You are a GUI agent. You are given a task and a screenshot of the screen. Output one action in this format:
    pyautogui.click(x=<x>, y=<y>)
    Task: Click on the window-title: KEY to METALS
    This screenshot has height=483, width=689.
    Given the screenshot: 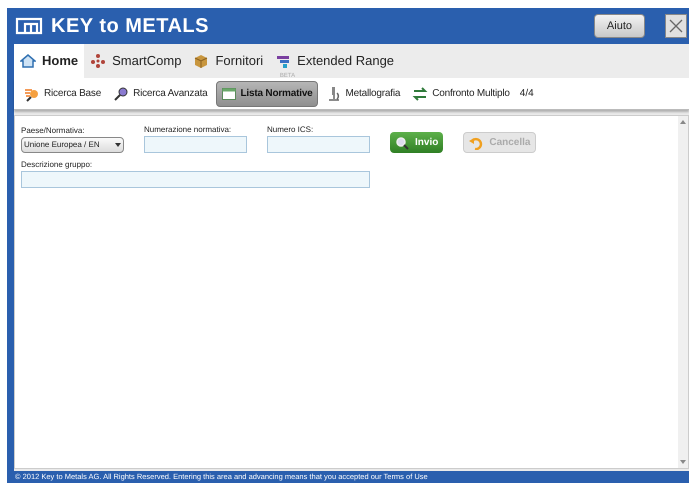 What is the action you would take?
    pyautogui.click(x=130, y=26)
    